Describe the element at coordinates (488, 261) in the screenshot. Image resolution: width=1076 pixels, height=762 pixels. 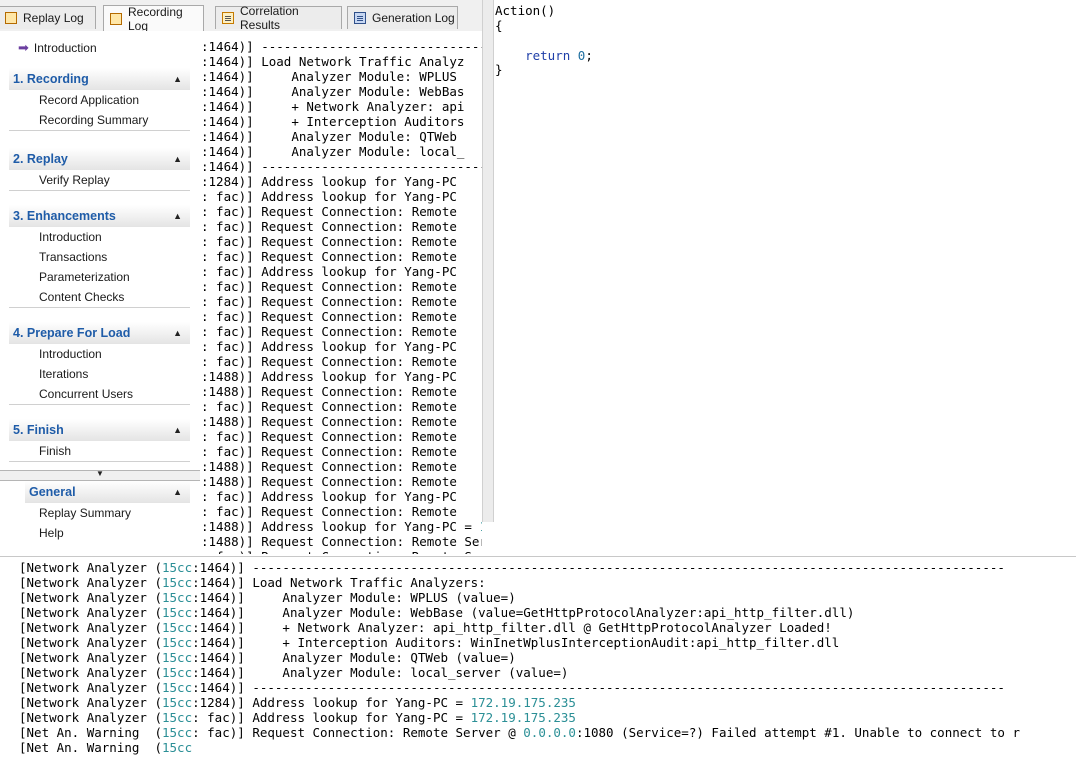
I see `vertical-splitter` at that location.